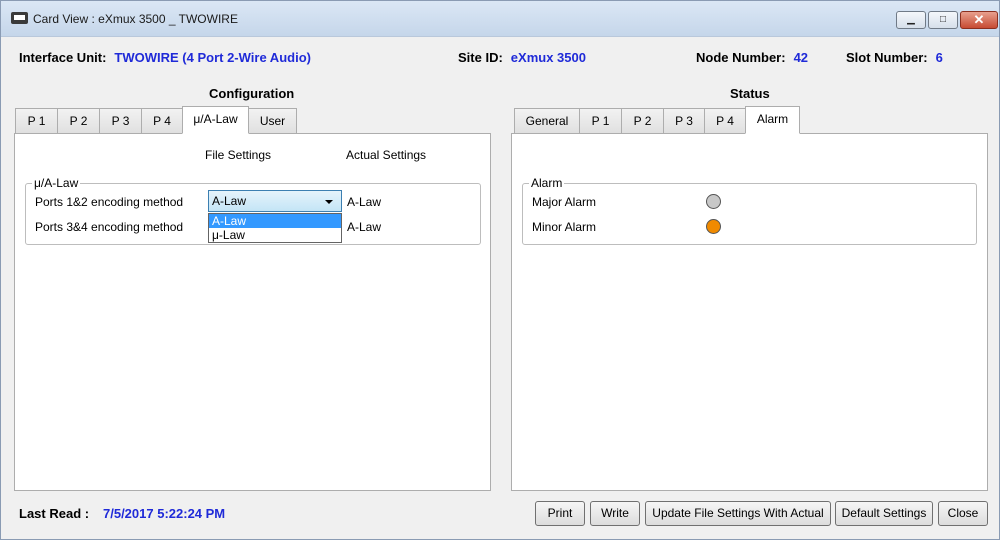  I want to click on last-read-value: 7/5/2017 5:22:24 PM, so click(164, 513).